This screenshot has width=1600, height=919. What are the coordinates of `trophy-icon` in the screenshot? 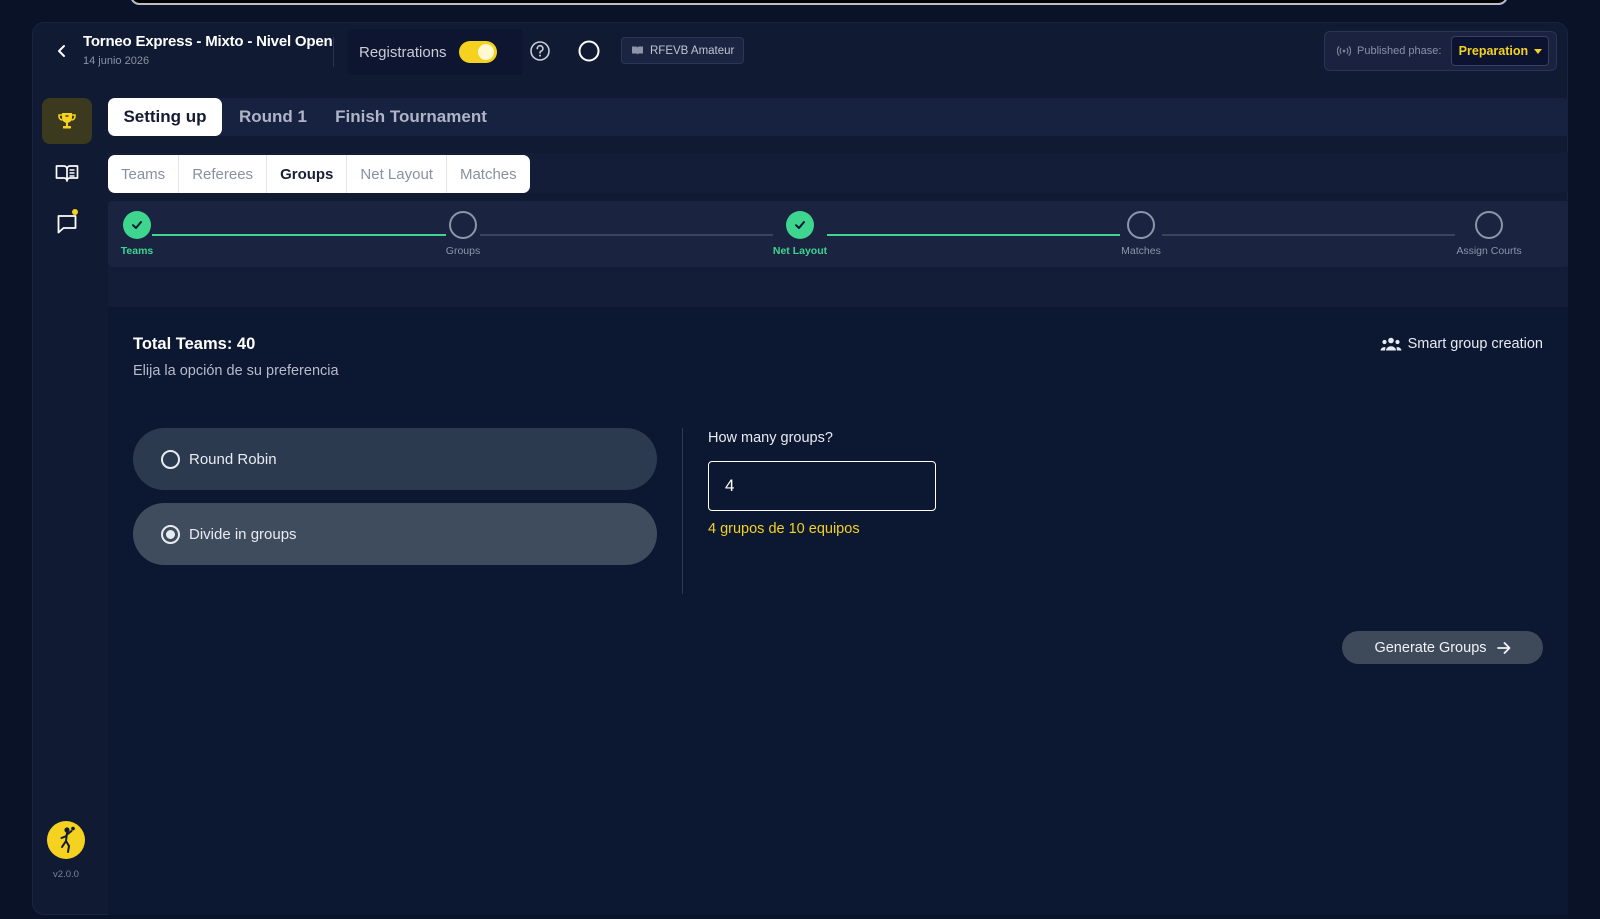 It's located at (67, 121).